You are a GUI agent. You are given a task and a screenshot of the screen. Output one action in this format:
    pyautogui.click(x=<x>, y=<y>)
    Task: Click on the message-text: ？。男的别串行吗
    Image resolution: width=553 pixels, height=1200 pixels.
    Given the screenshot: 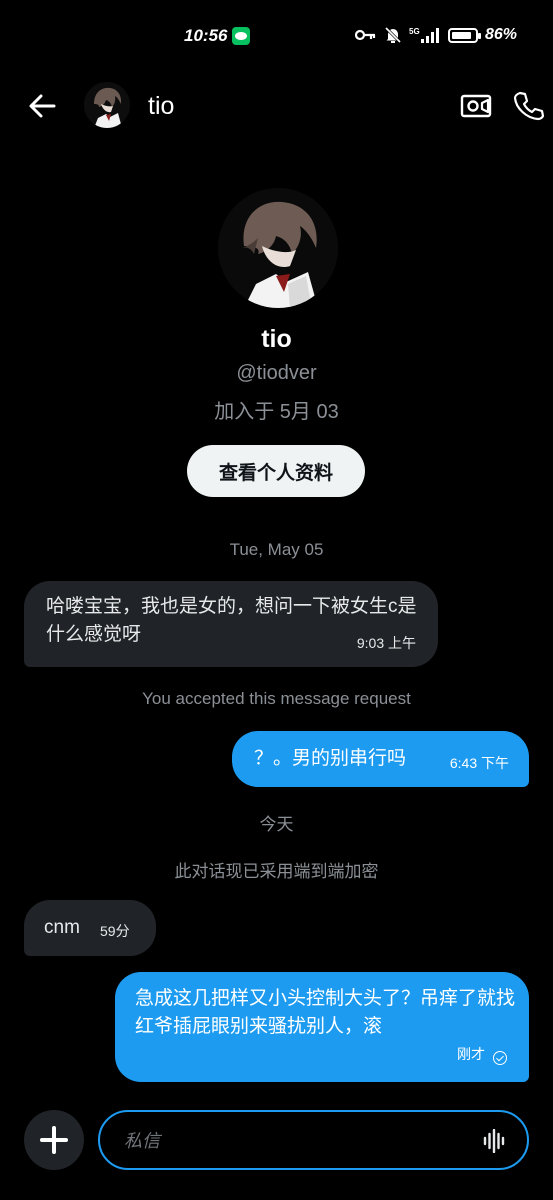 What is the action you would take?
    pyautogui.click(x=330, y=758)
    